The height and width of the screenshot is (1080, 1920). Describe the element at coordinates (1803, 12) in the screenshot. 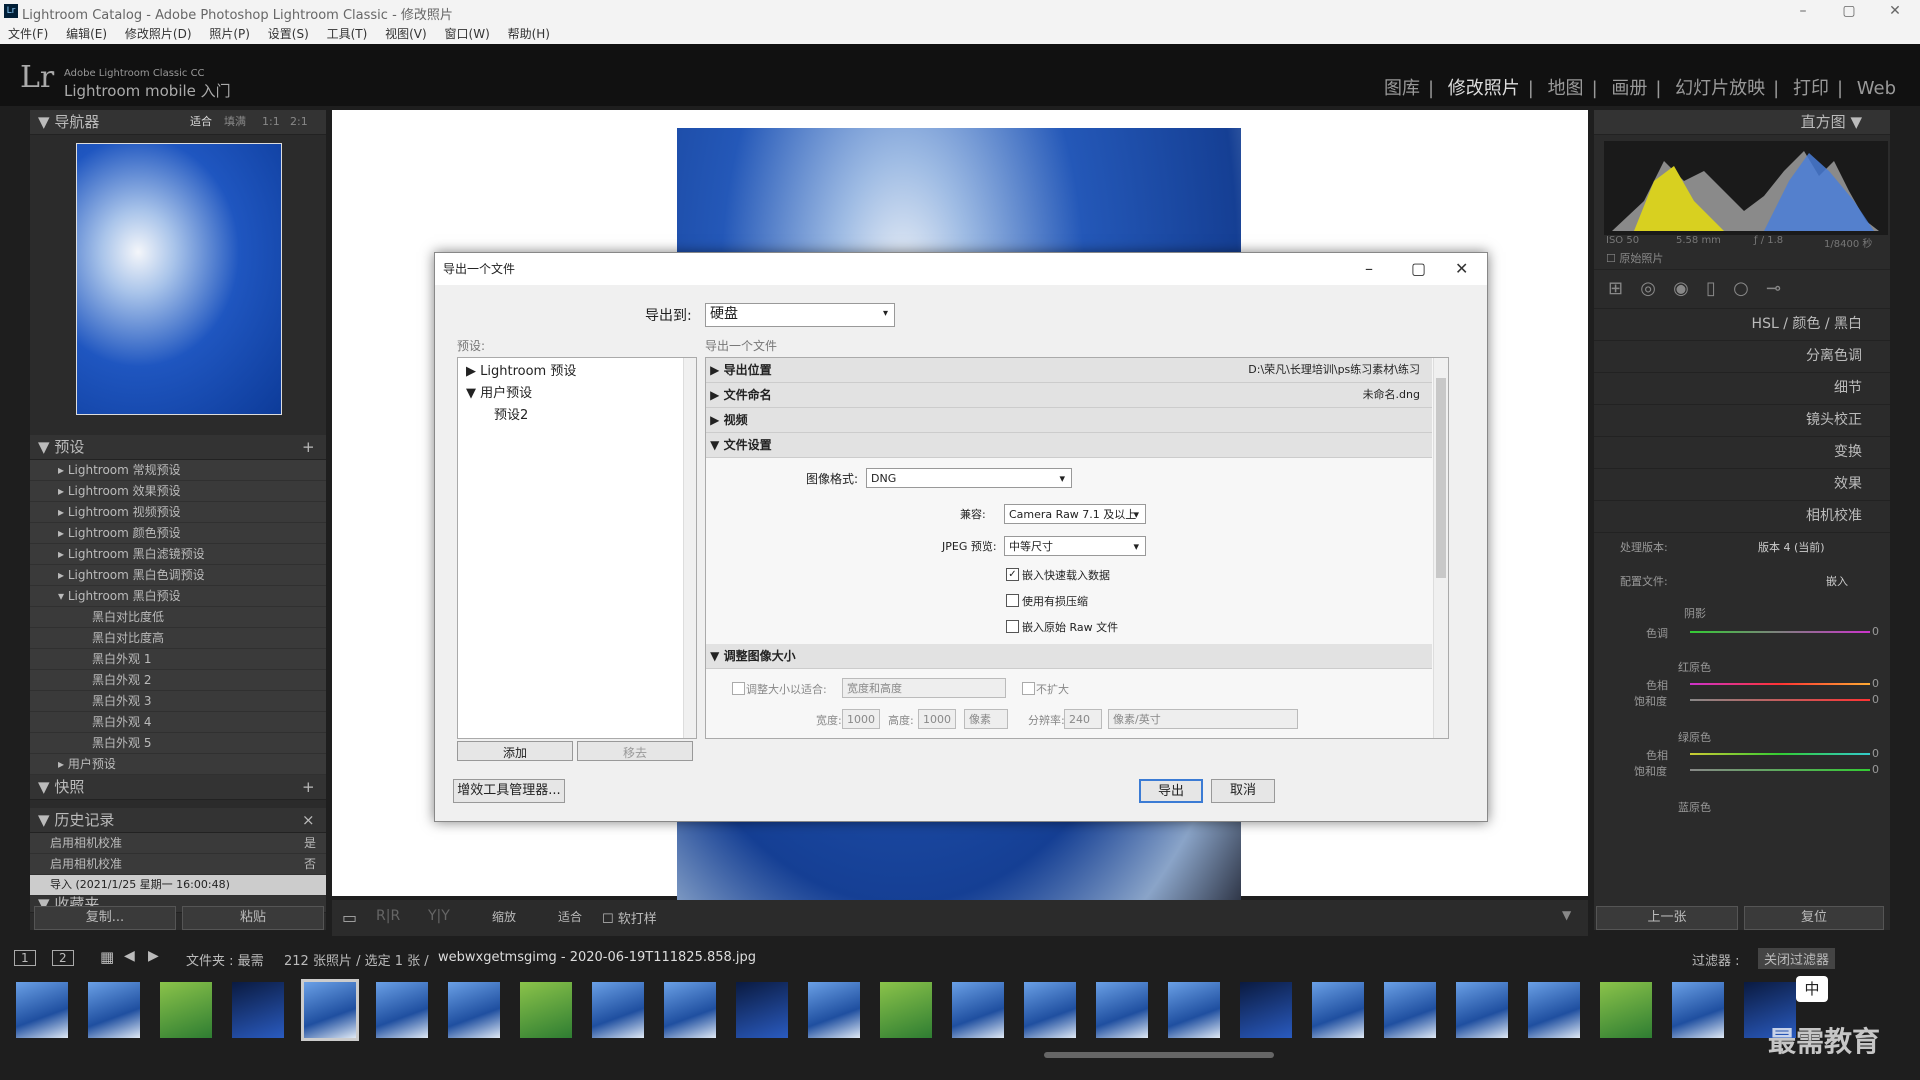

I see `minimize-button: –` at that location.